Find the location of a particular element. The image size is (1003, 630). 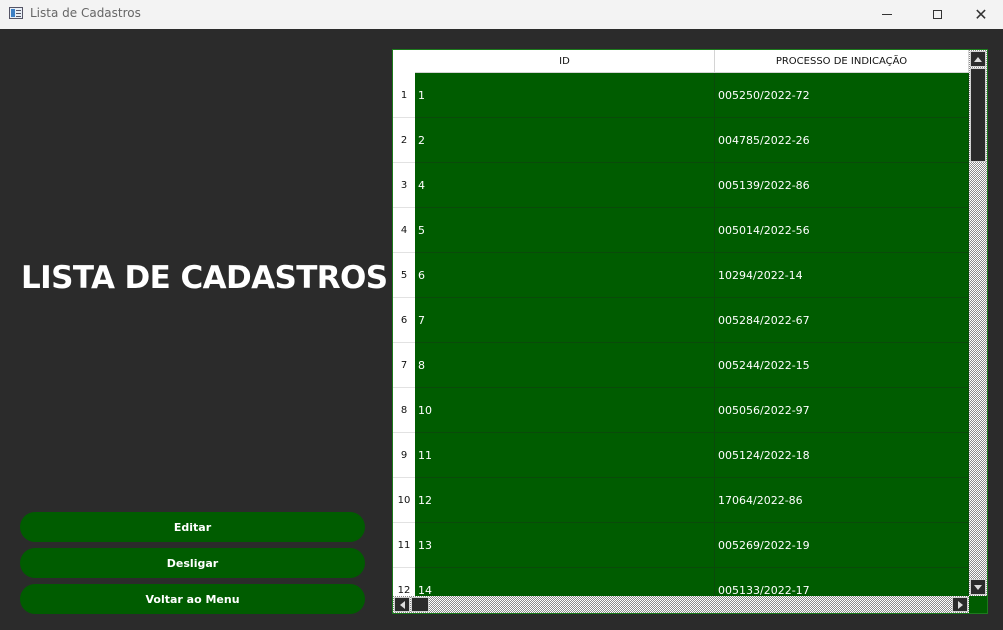

table-row: 8 10 005056/2022-97 is located at coordinates (681, 410).